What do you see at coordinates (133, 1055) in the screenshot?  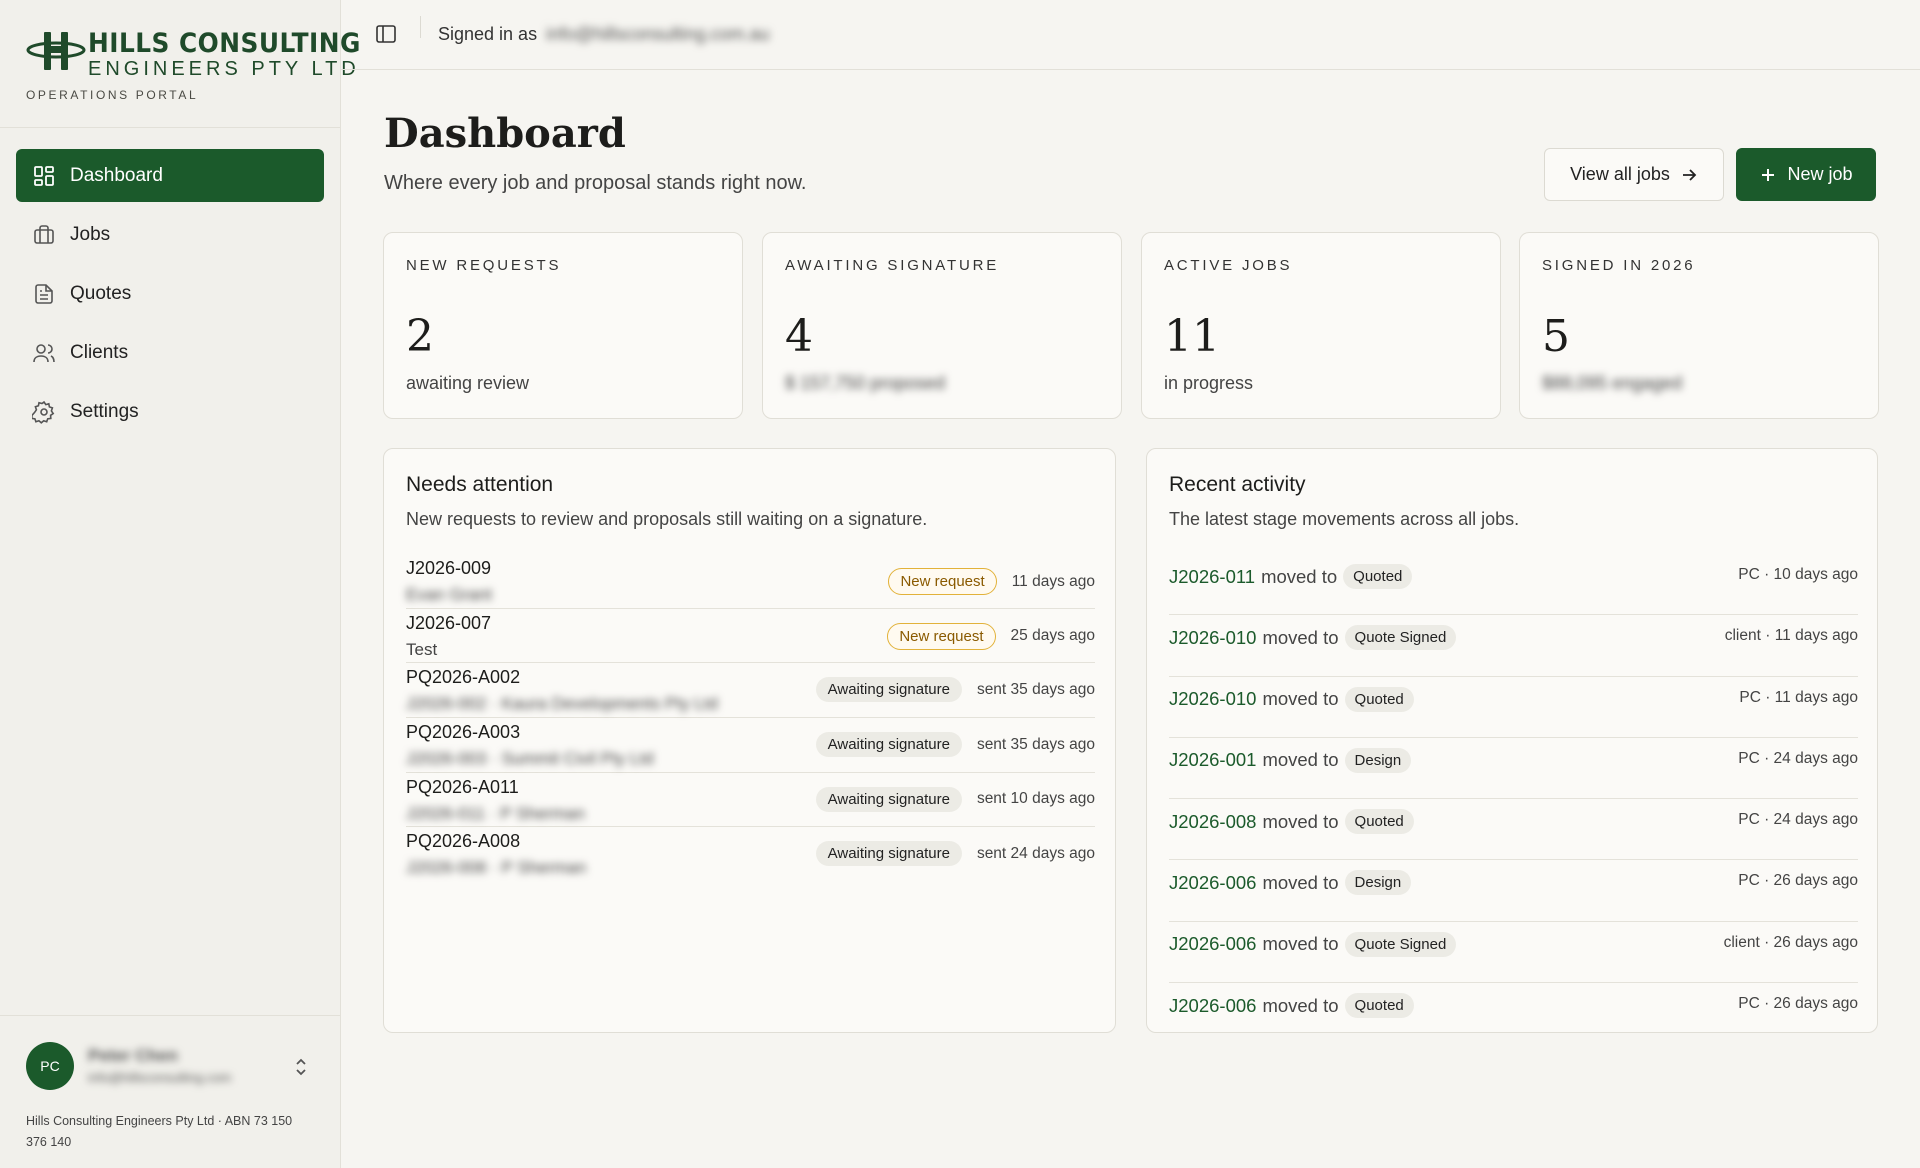 I see `user-name: Peter Chen` at bounding box center [133, 1055].